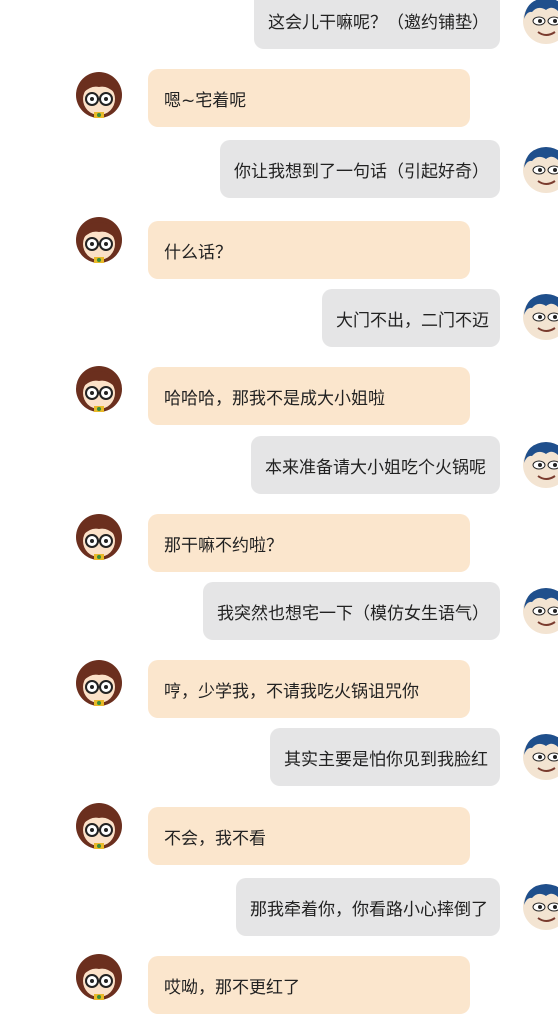 The width and height of the screenshot is (558, 1014). Describe the element at coordinates (309, 543) in the screenshot. I see `received-message-bubble: 那干嘛不约啦？` at that location.